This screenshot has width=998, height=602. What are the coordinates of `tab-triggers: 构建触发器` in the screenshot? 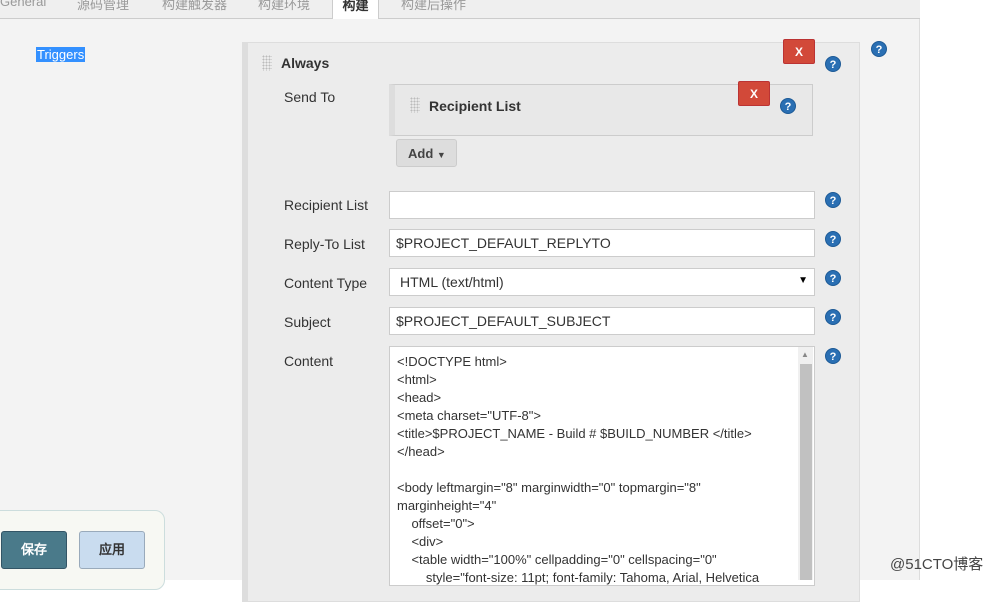 It's located at (194, 9).